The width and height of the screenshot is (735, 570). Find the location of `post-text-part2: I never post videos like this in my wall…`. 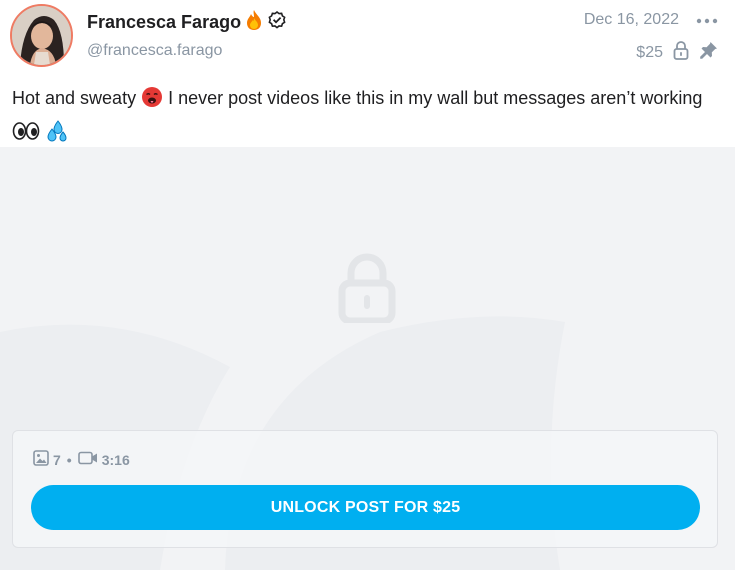

post-text-part2: I never post videos like this in my wall… is located at coordinates (435, 98).